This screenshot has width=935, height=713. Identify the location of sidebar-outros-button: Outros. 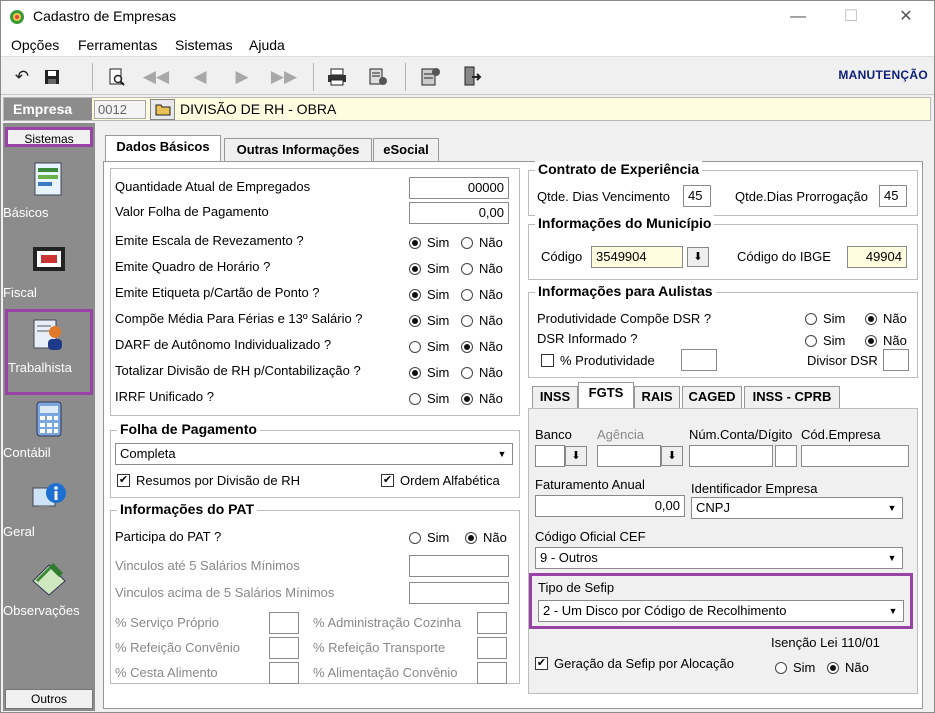
(49, 699).